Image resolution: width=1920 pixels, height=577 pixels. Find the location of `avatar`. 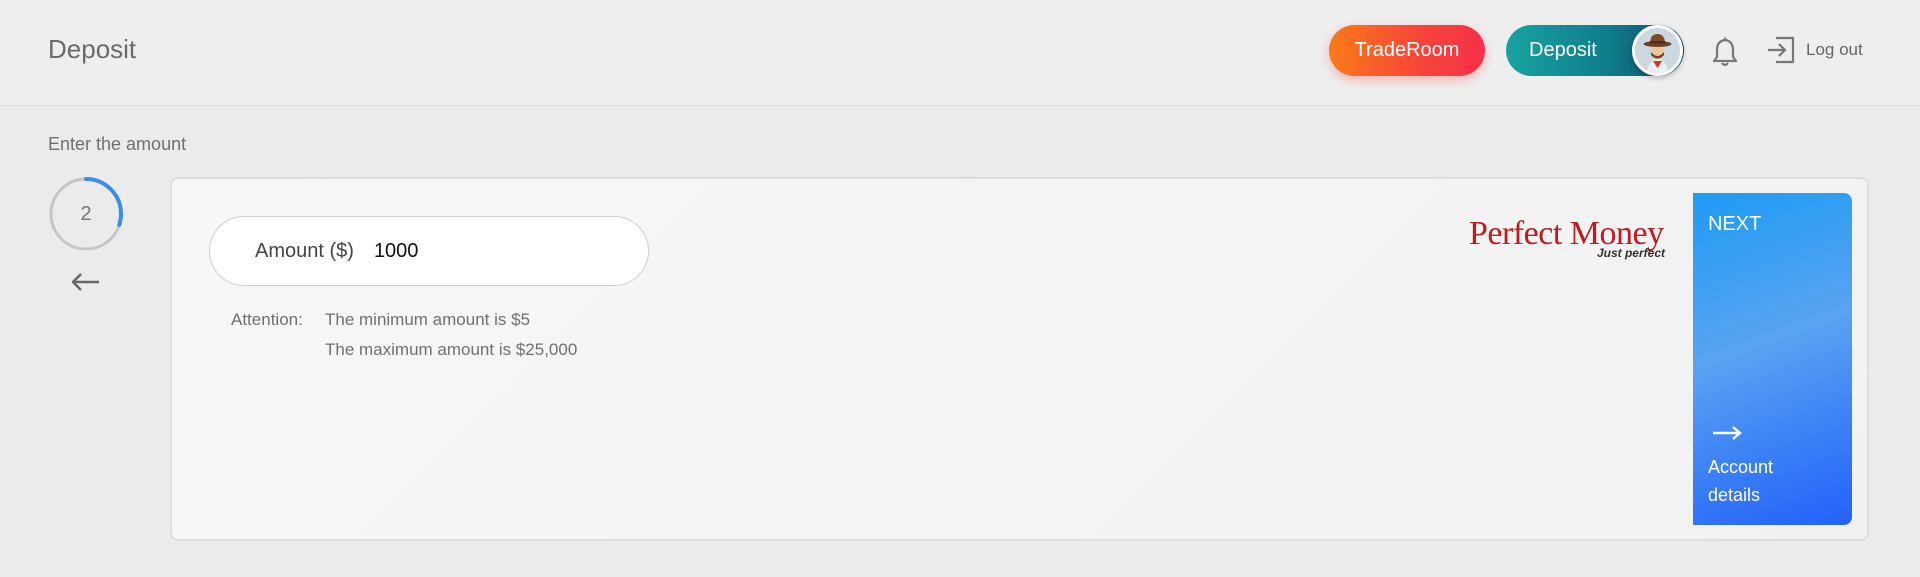

avatar is located at coordinates (1657, 50).